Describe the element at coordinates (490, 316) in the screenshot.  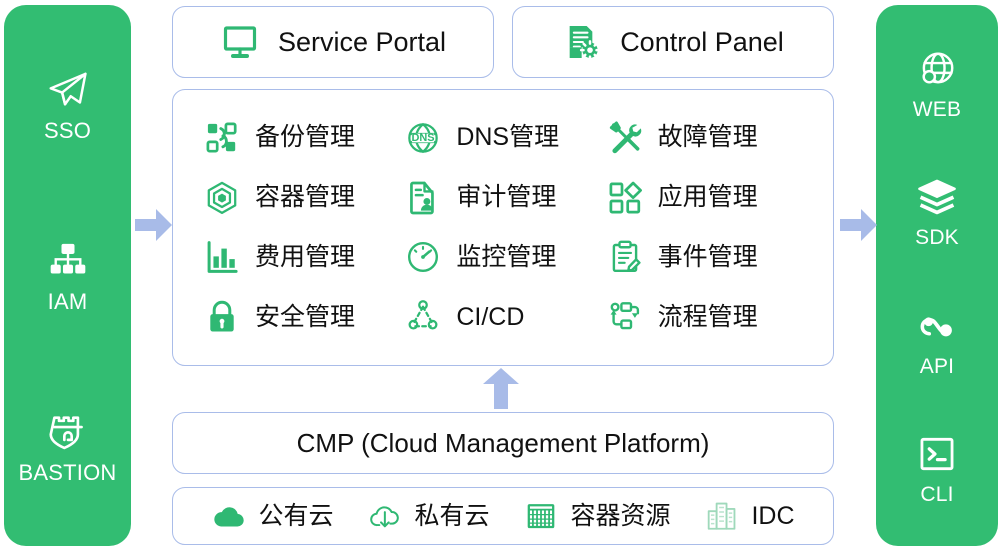
I see `feature-label: CI/CD` at that location.